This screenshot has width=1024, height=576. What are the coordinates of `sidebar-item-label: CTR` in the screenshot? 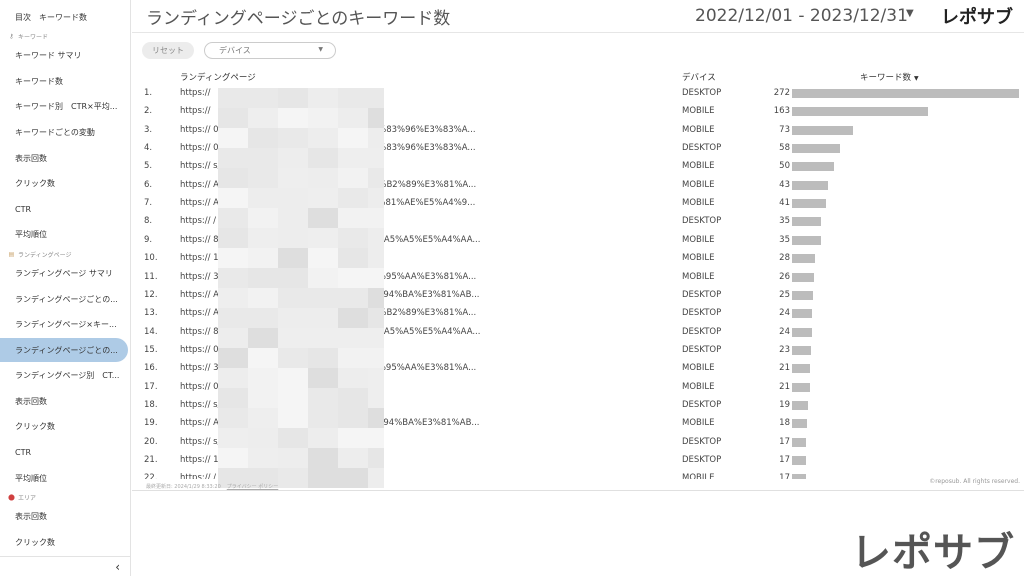 It's located at (23, 452).